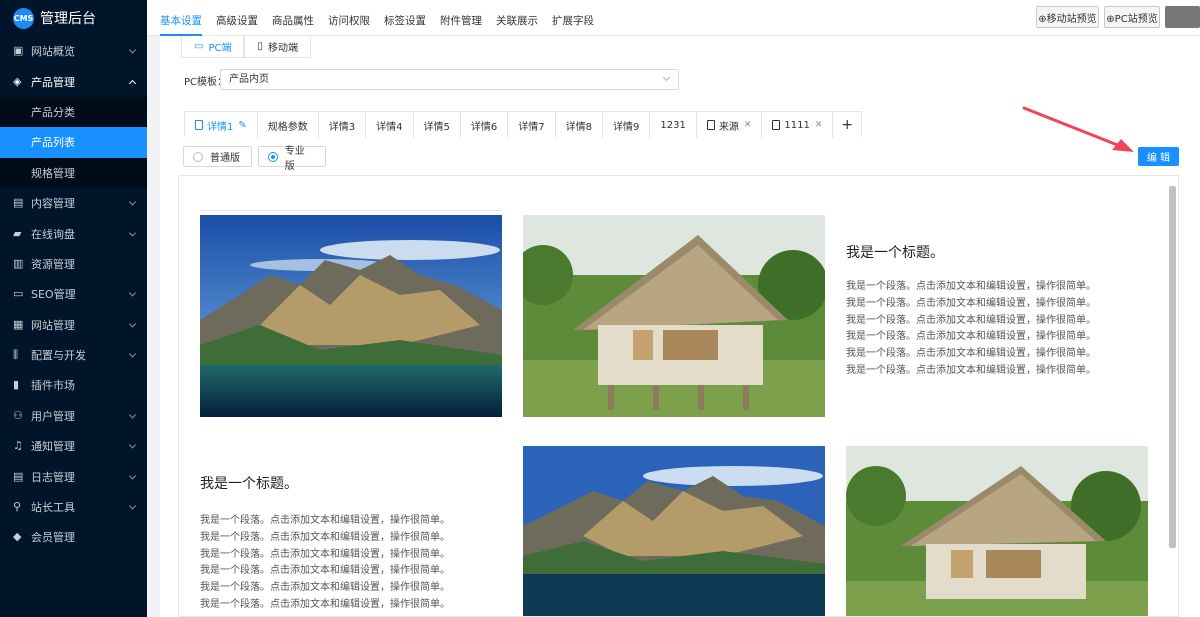  I want to click on detail-tab: 详情8, so click(580, 125).